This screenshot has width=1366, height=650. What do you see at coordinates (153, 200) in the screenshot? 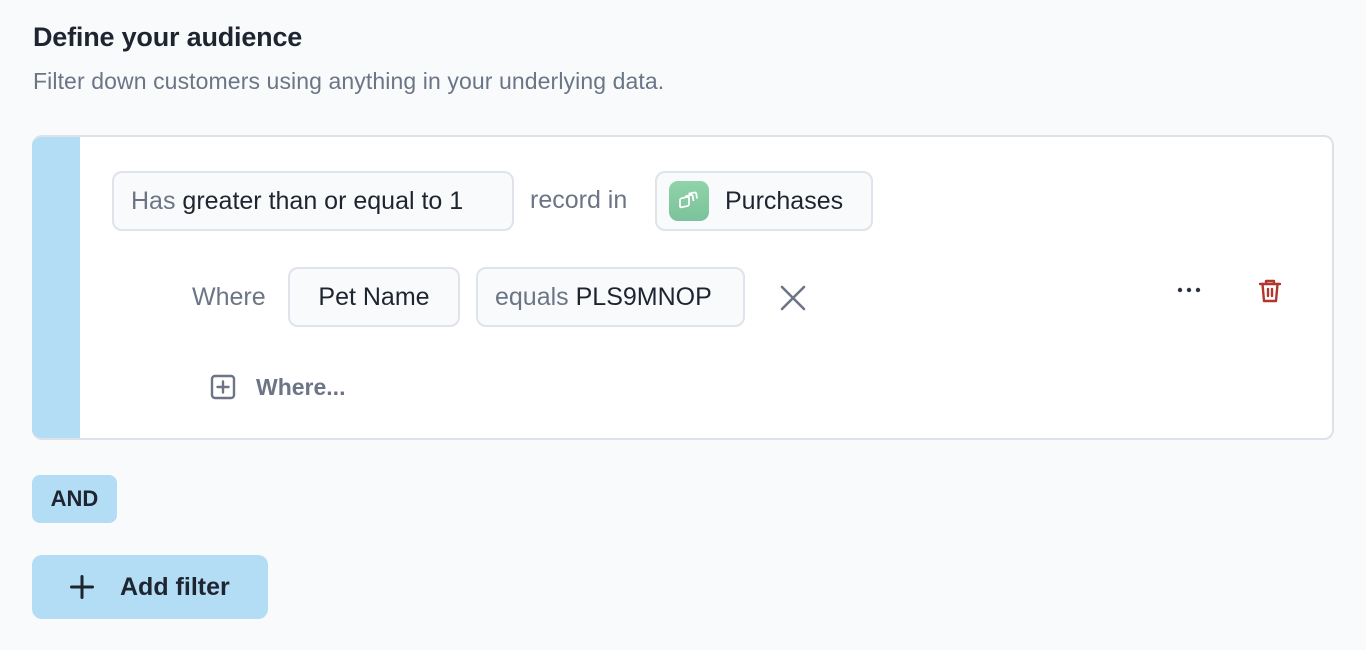
I see `count-prefix: Has` at bounding box center [153, 200].